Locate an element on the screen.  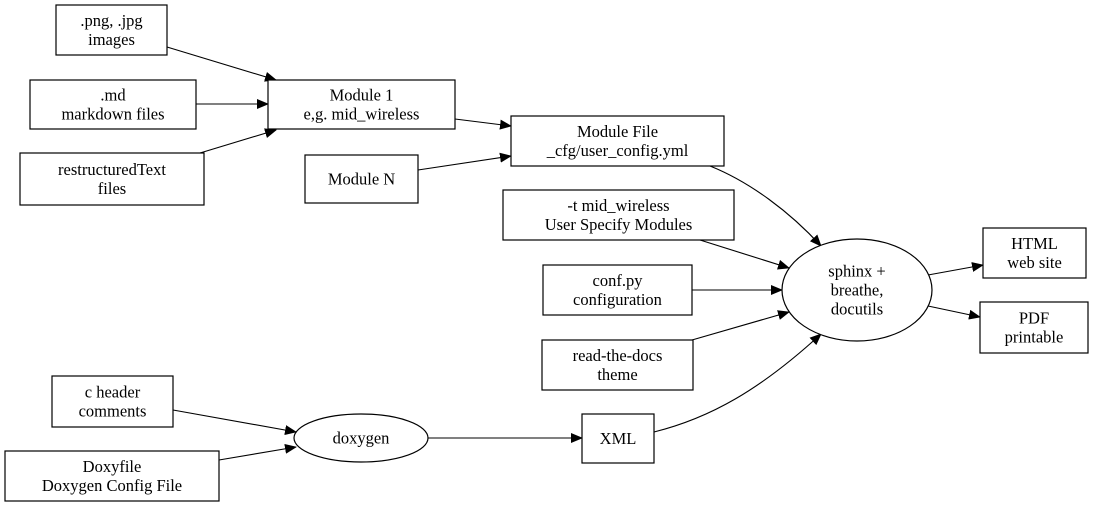
node-label: web site is located at coordinates (1034, 262).